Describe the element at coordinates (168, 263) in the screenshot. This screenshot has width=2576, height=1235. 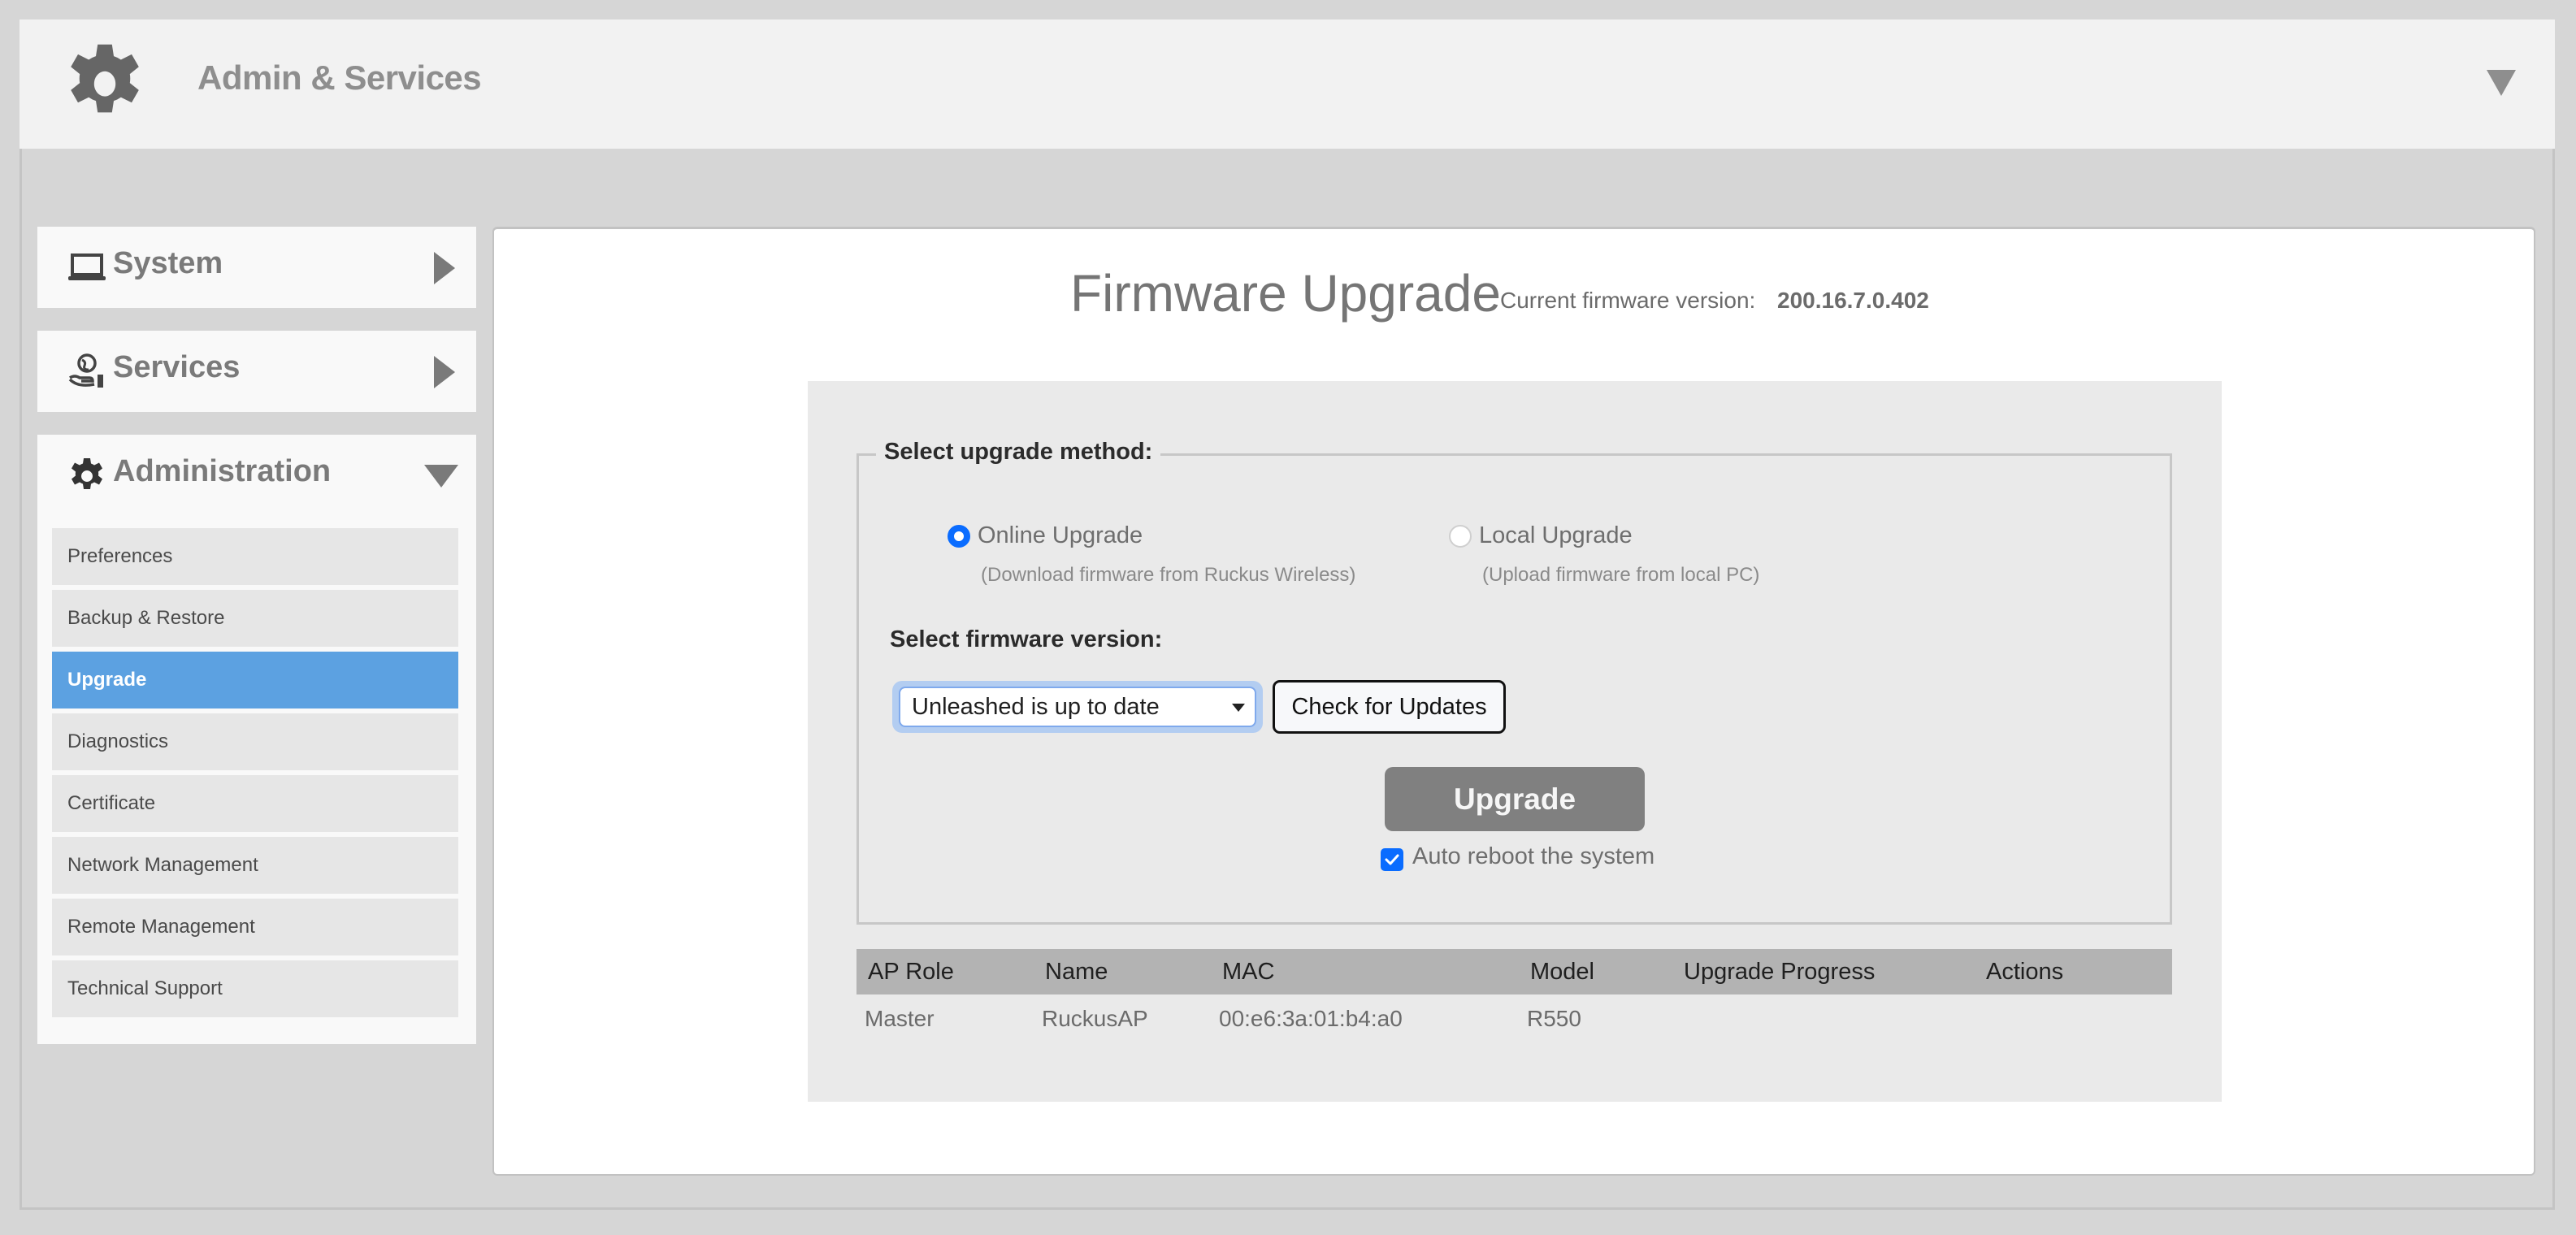
I see `sidebar-section-label: System` at that location.